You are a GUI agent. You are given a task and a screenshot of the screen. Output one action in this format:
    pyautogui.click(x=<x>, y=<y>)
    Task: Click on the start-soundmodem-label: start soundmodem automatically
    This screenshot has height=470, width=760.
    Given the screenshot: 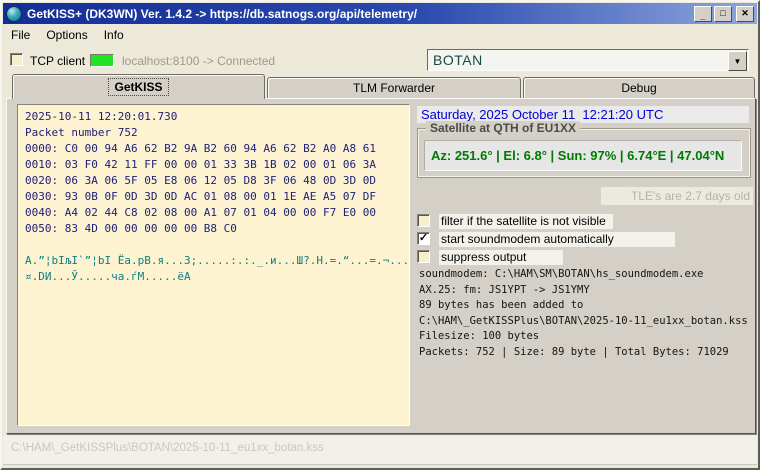 What is the action you would take?
    pyautogui.click(x=557, y=239)
    